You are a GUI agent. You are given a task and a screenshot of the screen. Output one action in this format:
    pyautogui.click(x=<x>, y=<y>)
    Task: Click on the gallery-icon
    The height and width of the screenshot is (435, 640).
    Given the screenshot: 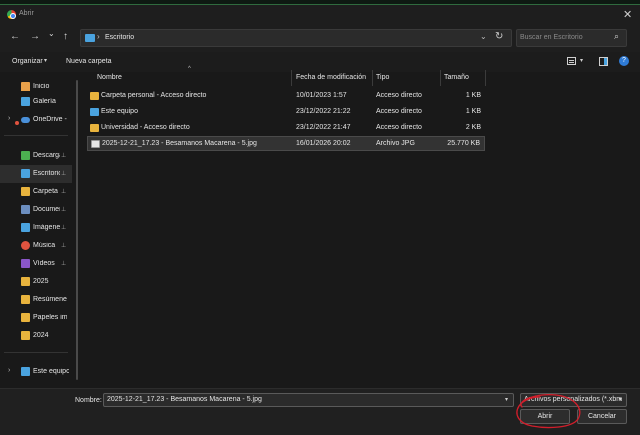 What is the action you would take?
    pyautogui.click(x=25, y=101)
    